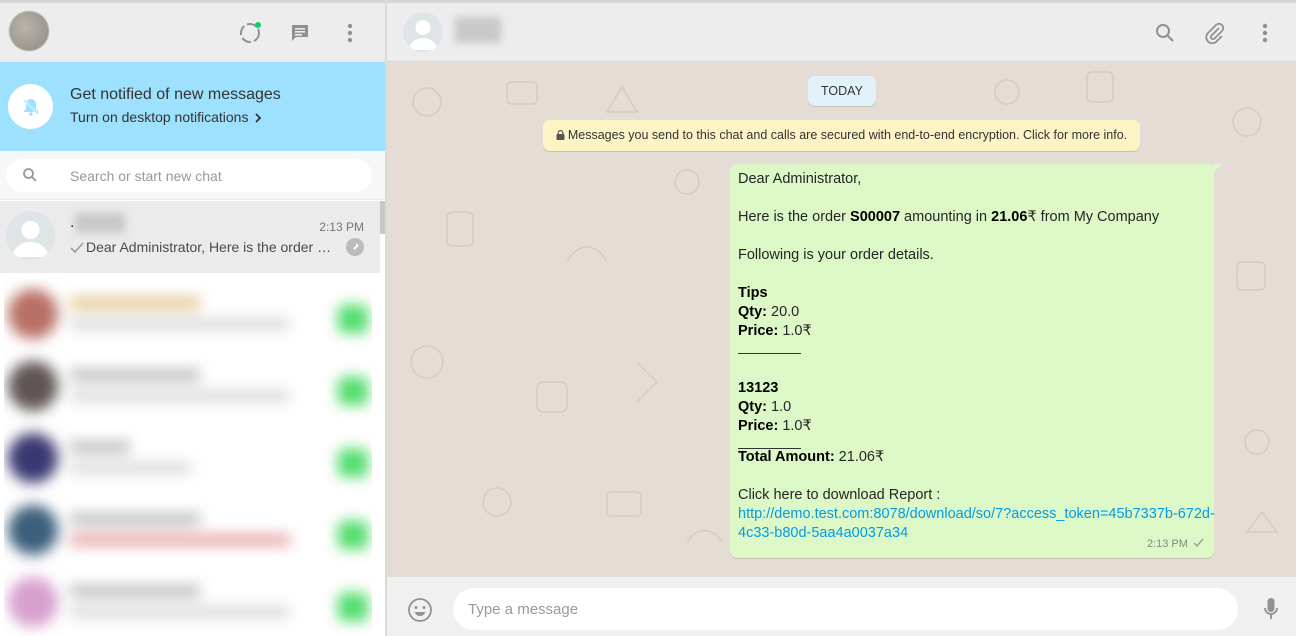 The height and width of the screenshot is (636, 1296). What do you see at coordinates (423, 32) in the screenshot?
I see `contact-avatar-icon` at bounding box center [423, 32].